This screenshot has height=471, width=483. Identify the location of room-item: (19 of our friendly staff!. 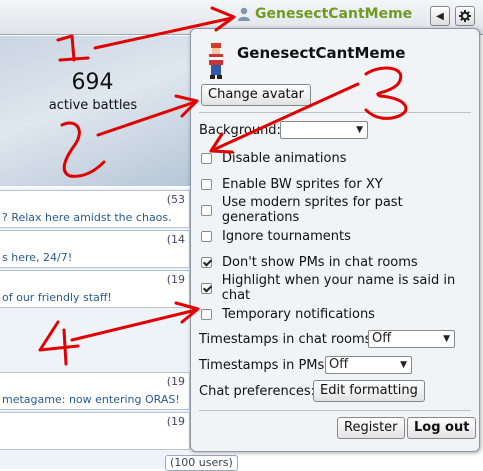
(95, 289).